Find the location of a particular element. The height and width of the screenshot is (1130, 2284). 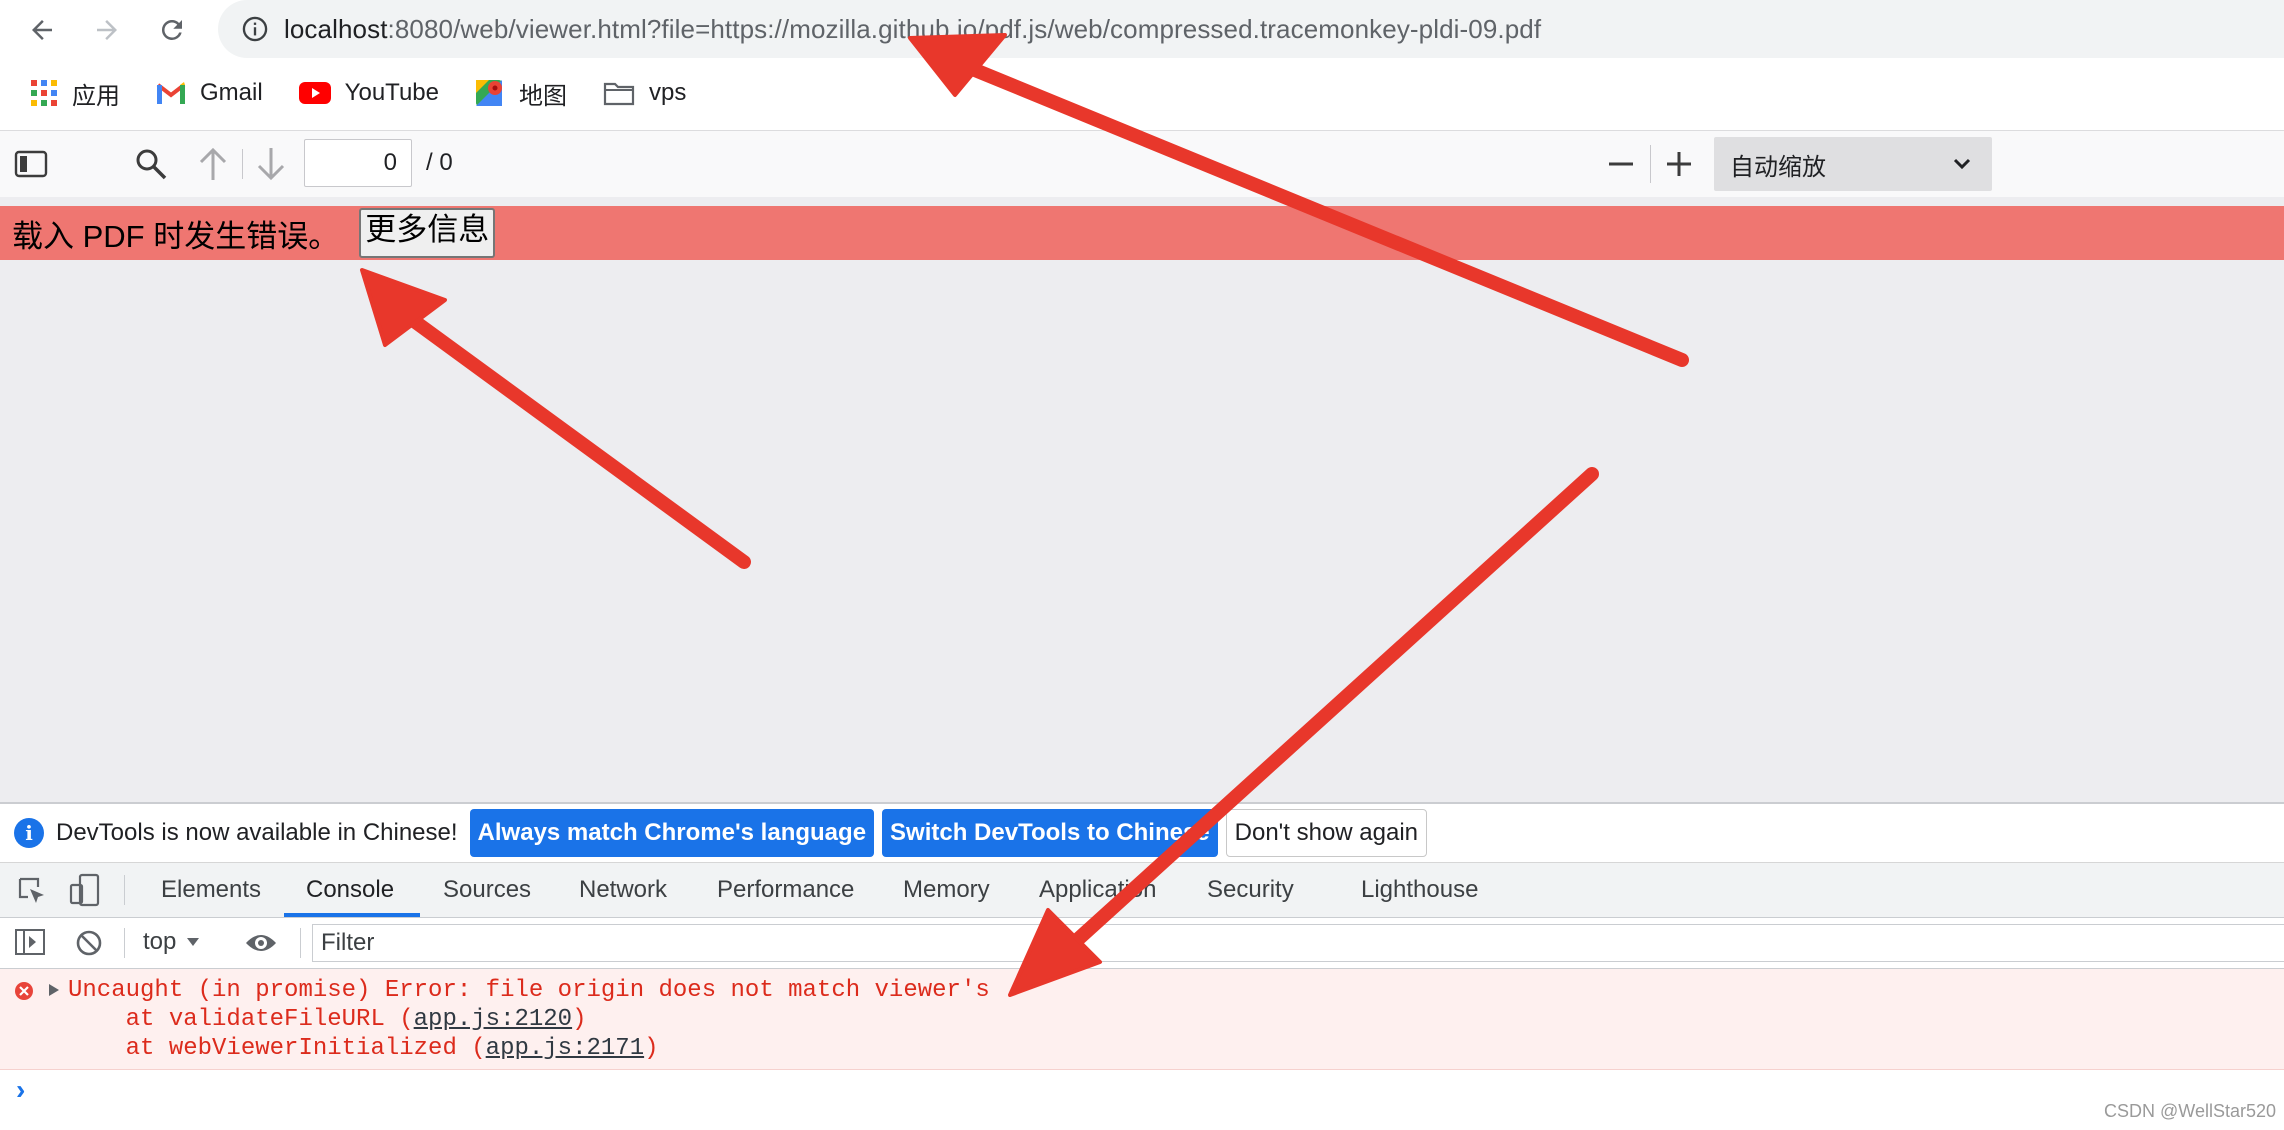

back-button is located at coordinates (42, 30).